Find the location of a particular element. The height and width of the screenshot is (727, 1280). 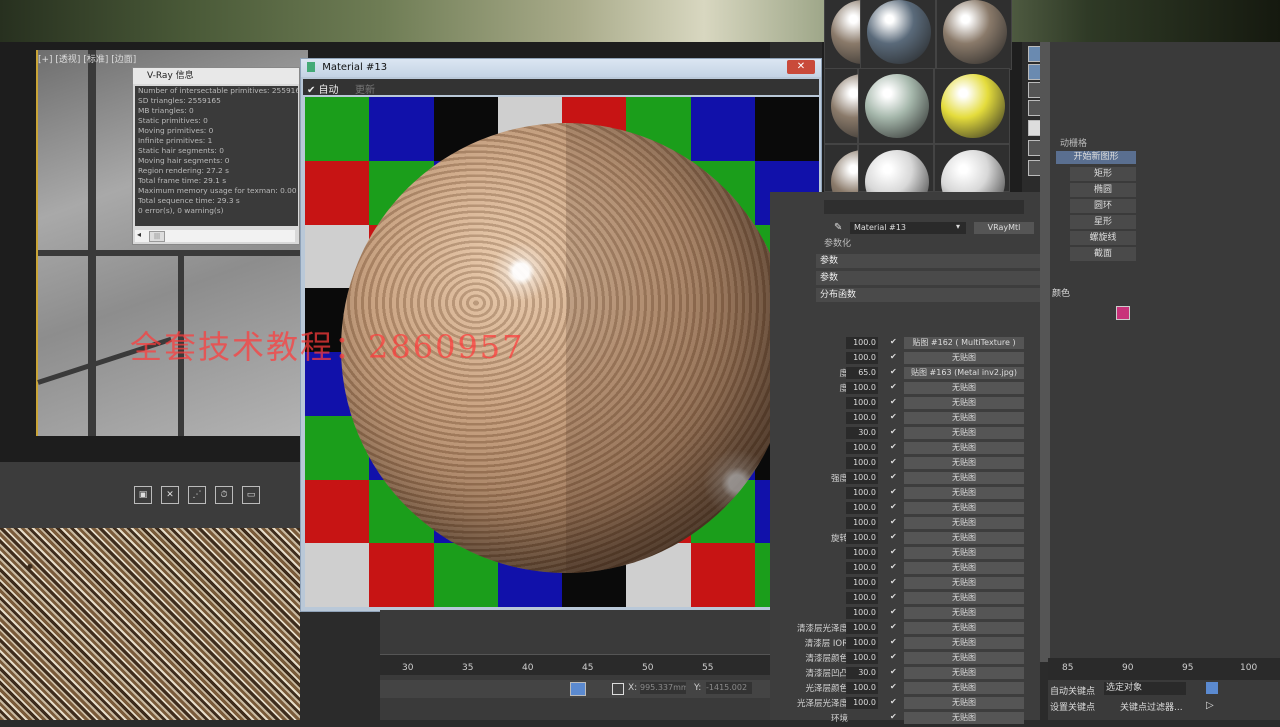

horizontal-scrollbar: ◂ ||| is located at coordinates (215, 236).